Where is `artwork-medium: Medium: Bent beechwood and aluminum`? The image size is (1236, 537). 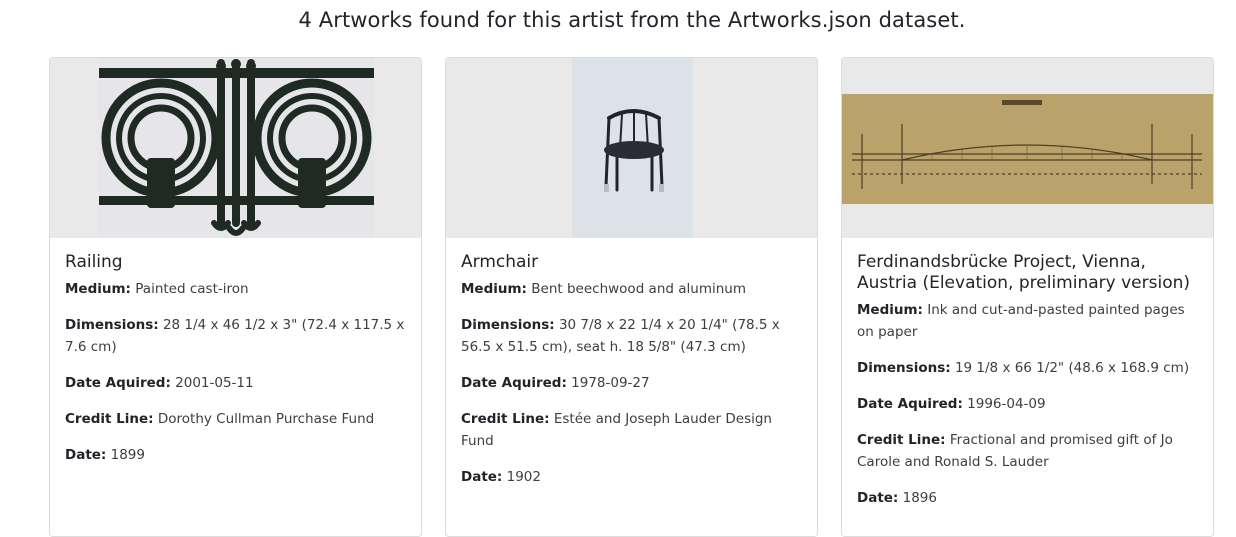 artwork-medium: Medium: Bent beechwood and aluminum is located at coordinates (603, 289).